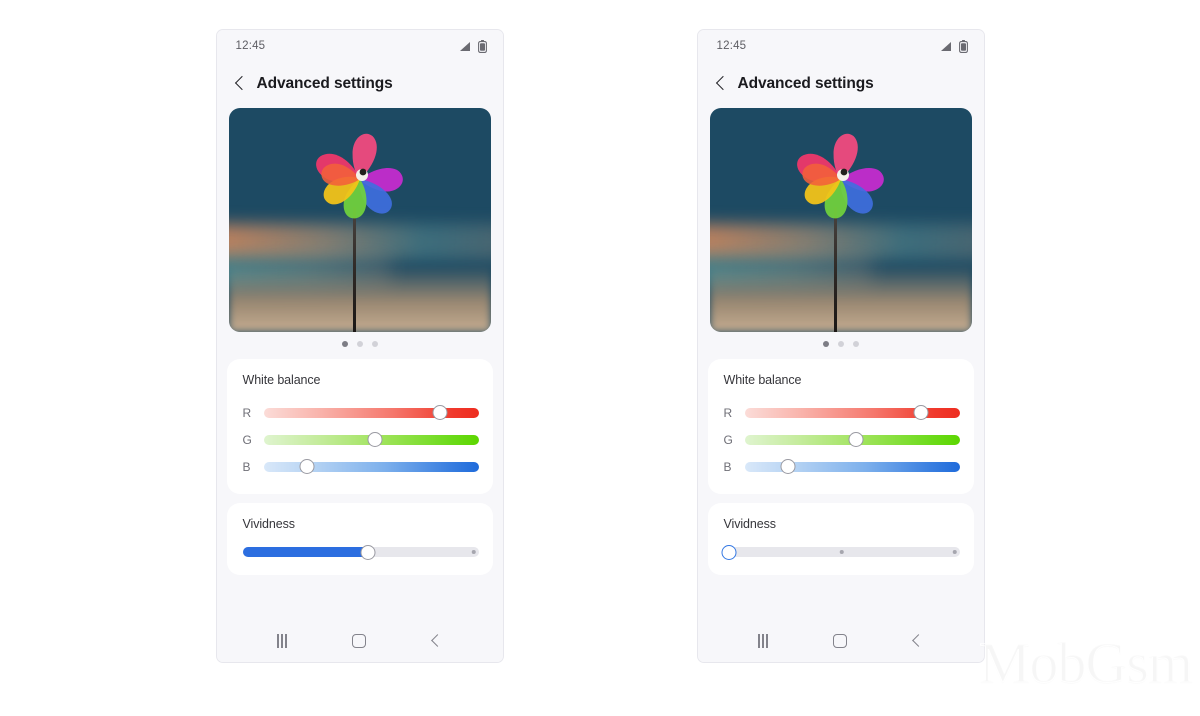 The image size is (1200, 716). What do you see at coordinates (305, 552) in the screenshot?
I see `vividness-fill` at bounding box center [305, 552].